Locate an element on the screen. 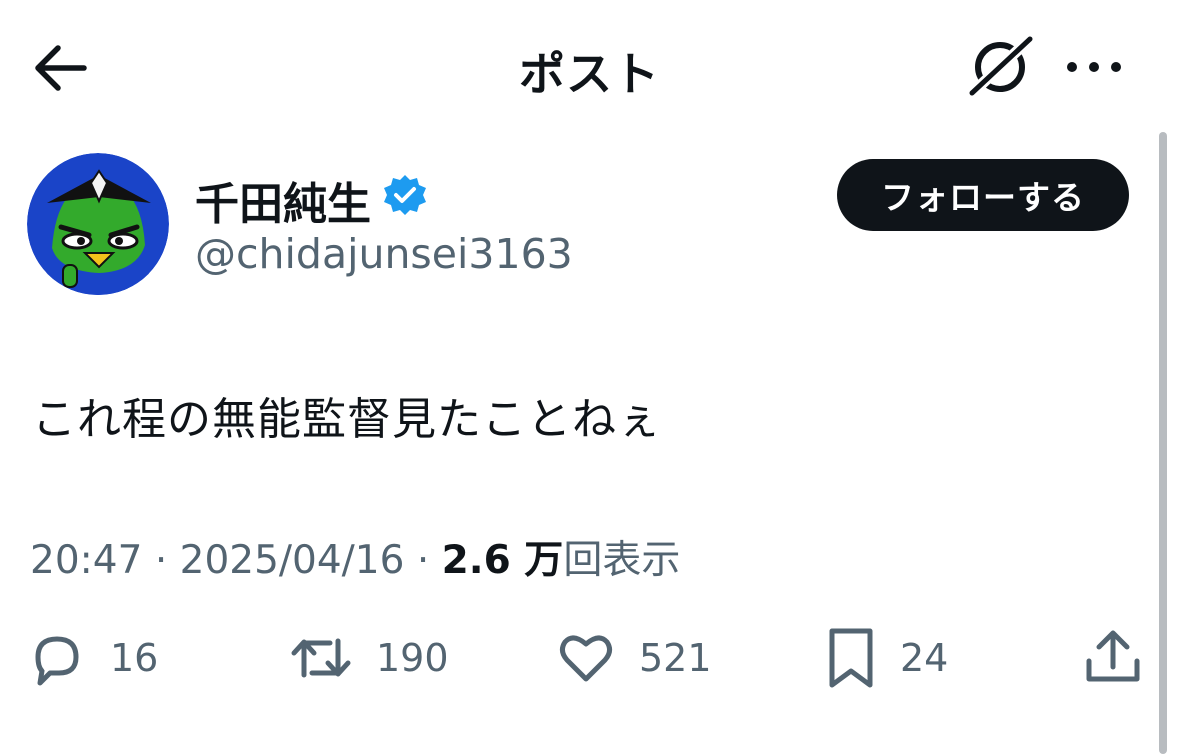  more-options-icon is located at coordinates (1094, 67).